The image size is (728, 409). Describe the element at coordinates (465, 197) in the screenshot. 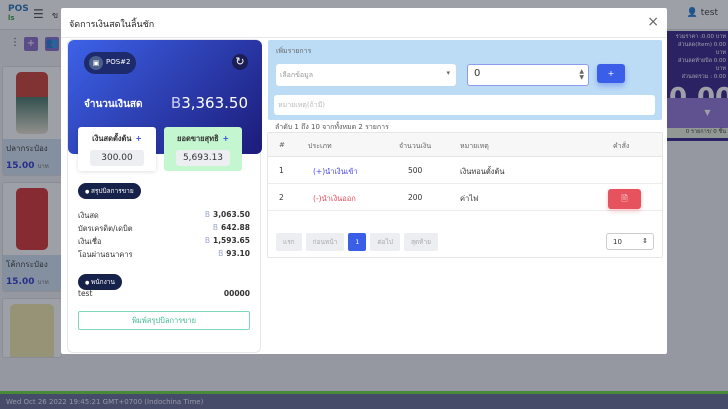

I see `table-row: 2 (-)นำเงินออก 200 ค่าไฟ 🗎` at that location.